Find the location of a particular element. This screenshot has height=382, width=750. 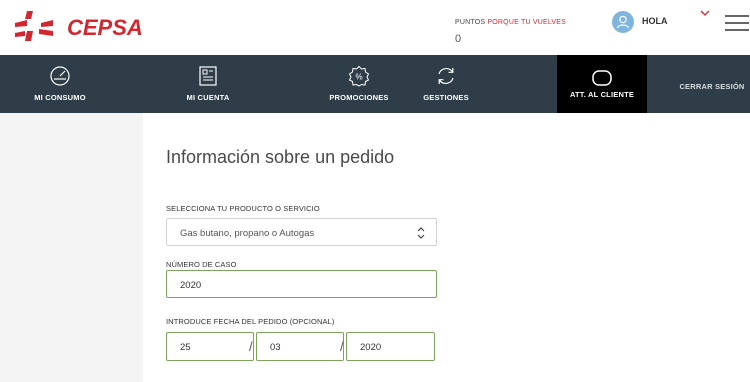

document-icon is located at coordinates (208, 76).